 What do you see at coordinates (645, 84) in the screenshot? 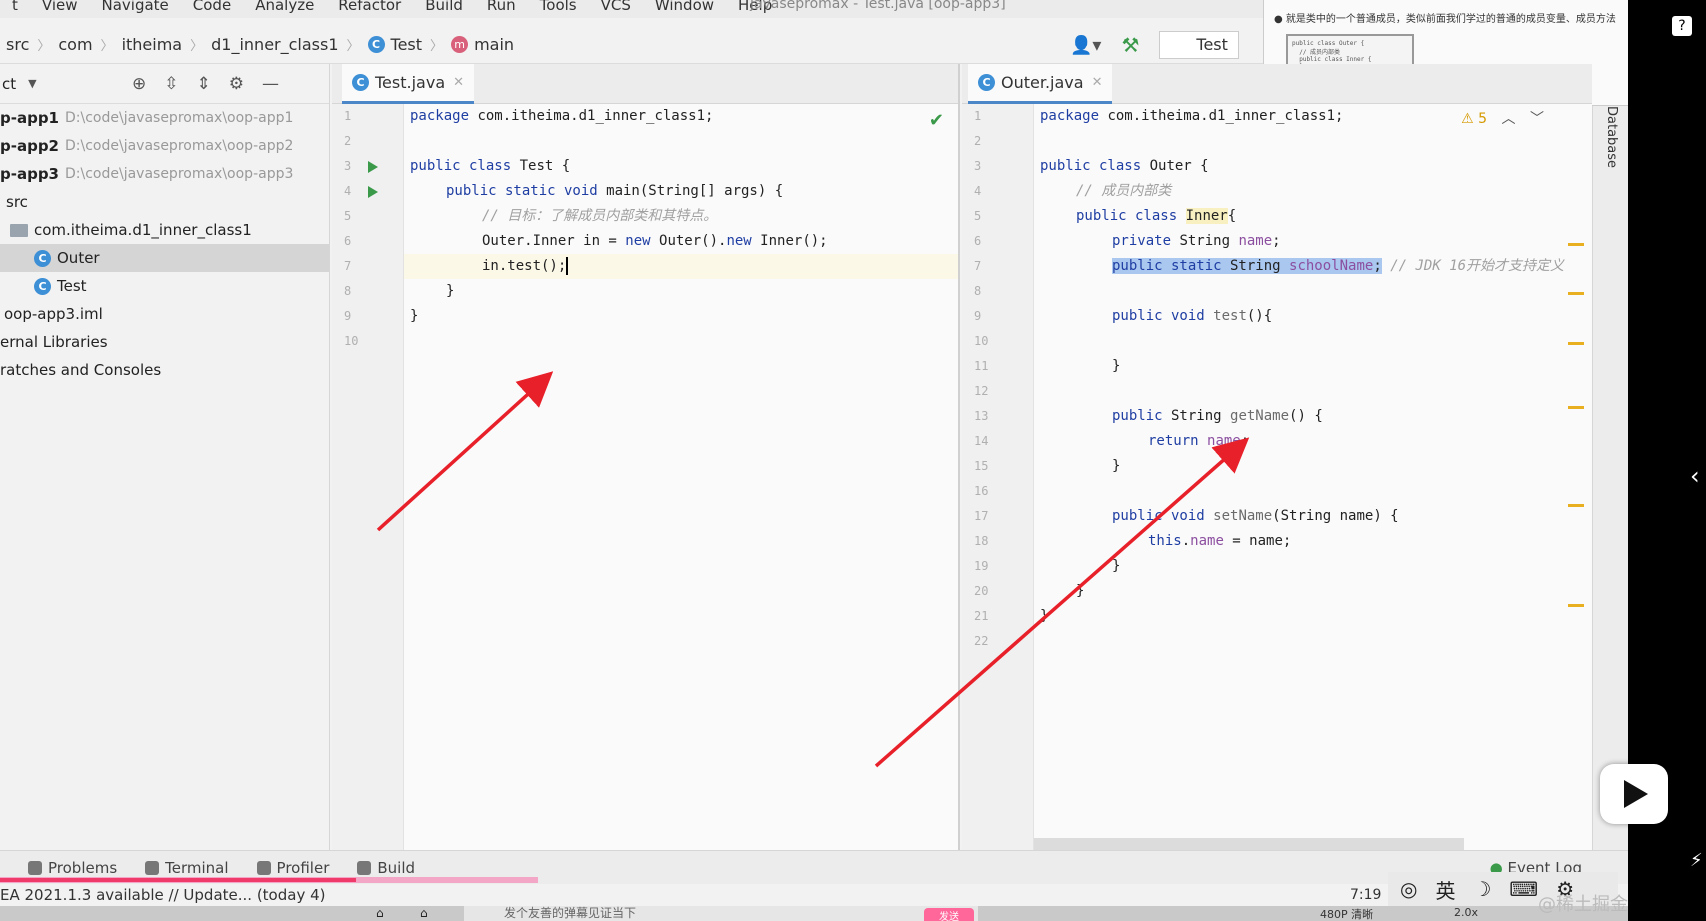
I see `editor-tabbar: C Test.java ✕` at bounding box center [645, 84].